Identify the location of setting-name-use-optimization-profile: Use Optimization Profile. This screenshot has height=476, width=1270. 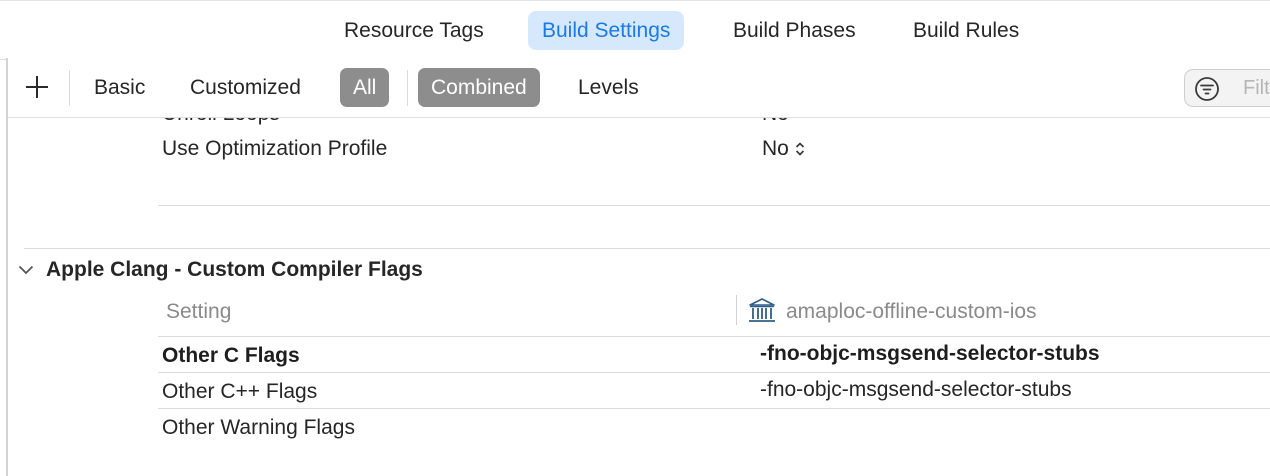
(274, 149).